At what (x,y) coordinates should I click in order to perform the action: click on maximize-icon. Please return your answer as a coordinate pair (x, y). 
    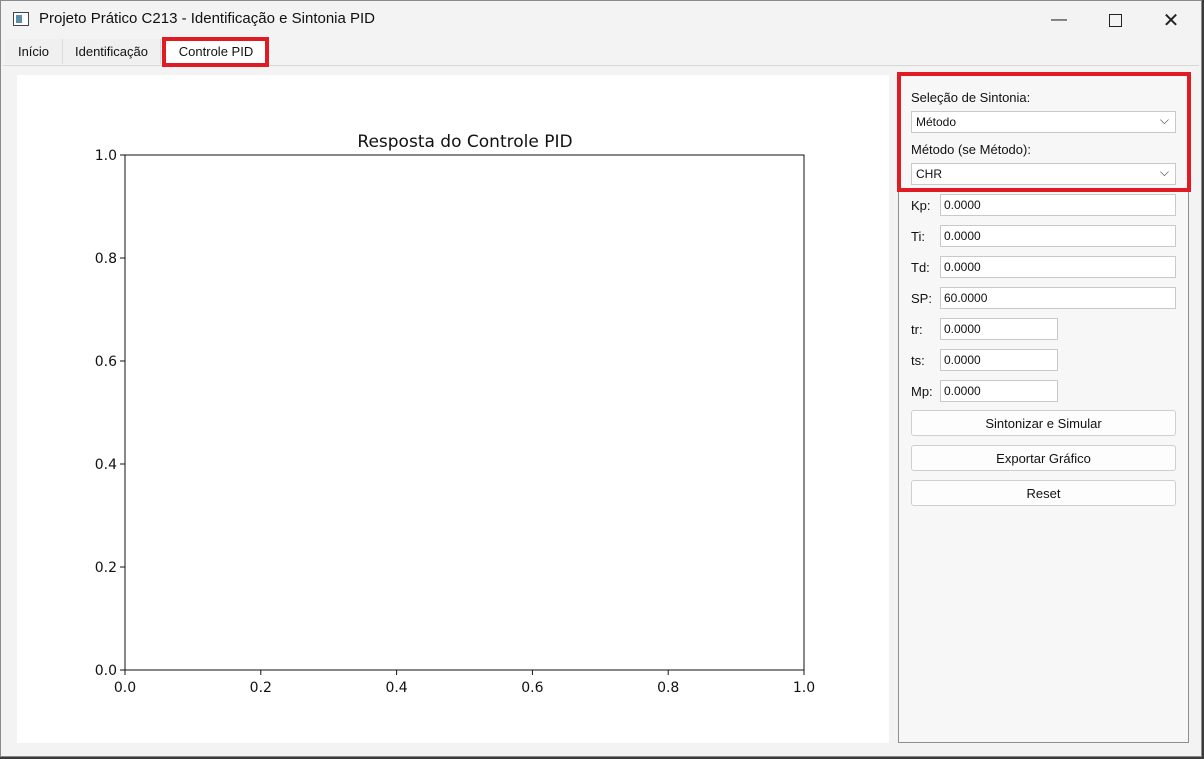
    Looking at the image, I should click on (1115, 20).